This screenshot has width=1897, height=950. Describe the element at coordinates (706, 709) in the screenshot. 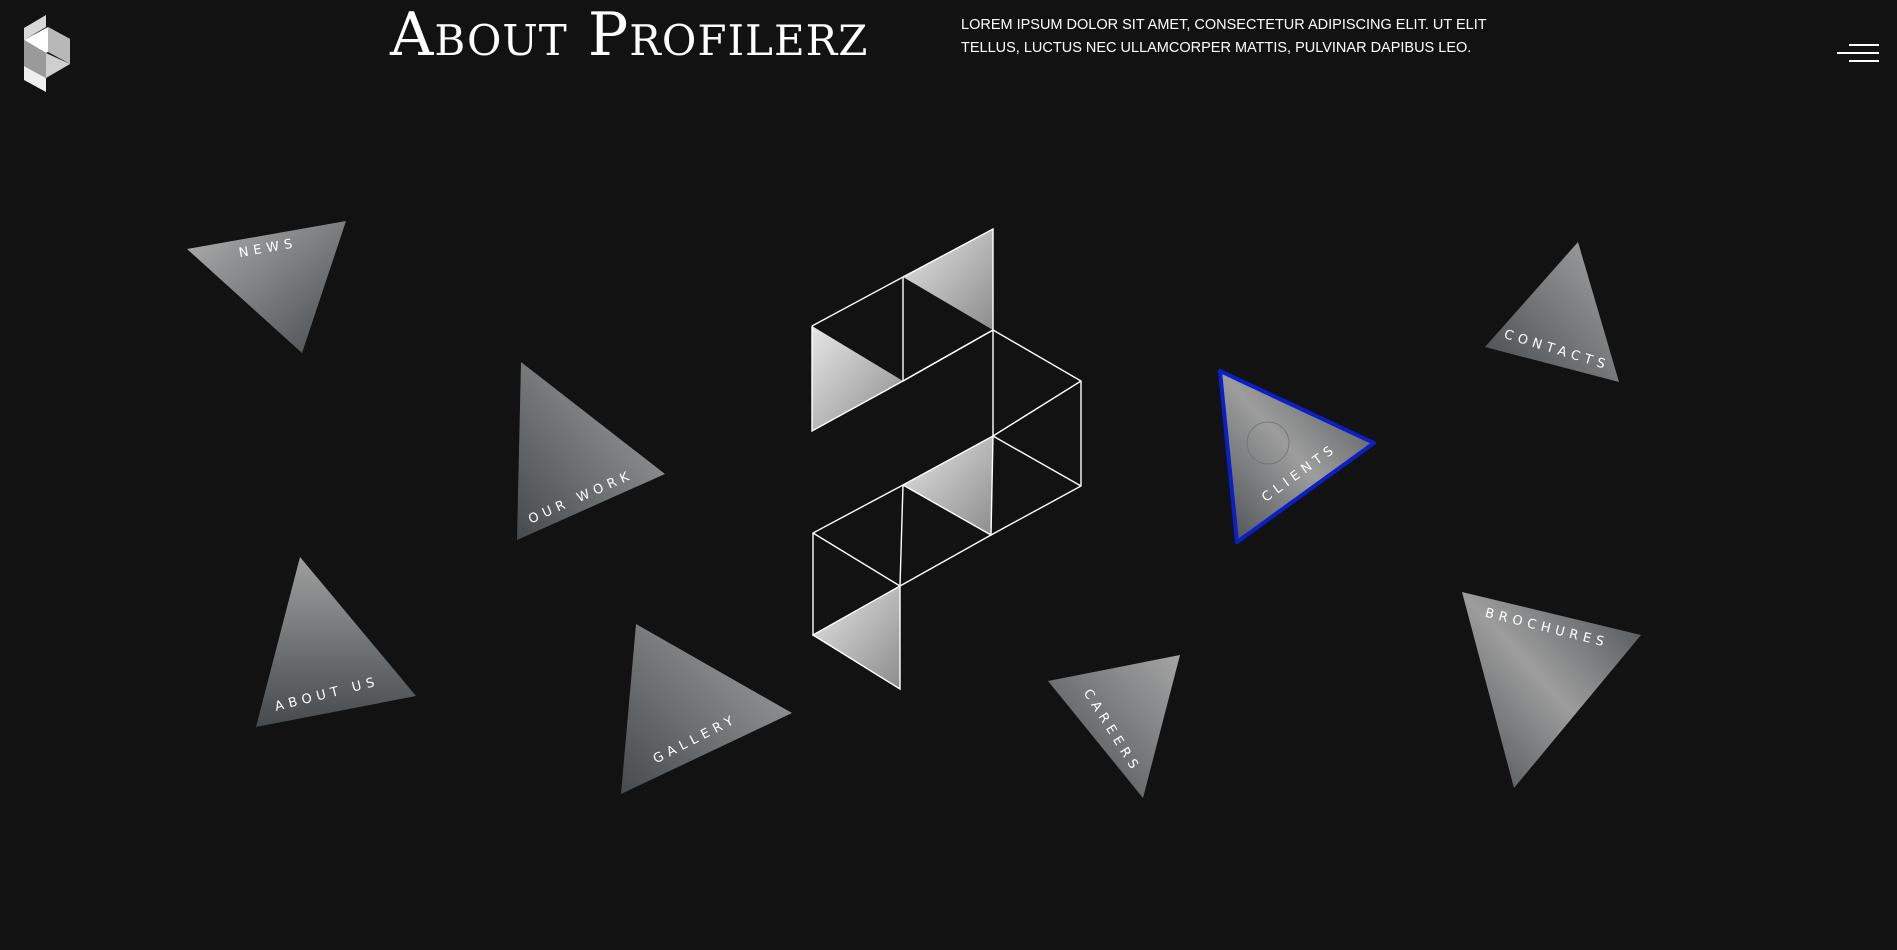

I see `nav-triangle-gallery: GALLERY` at that location.